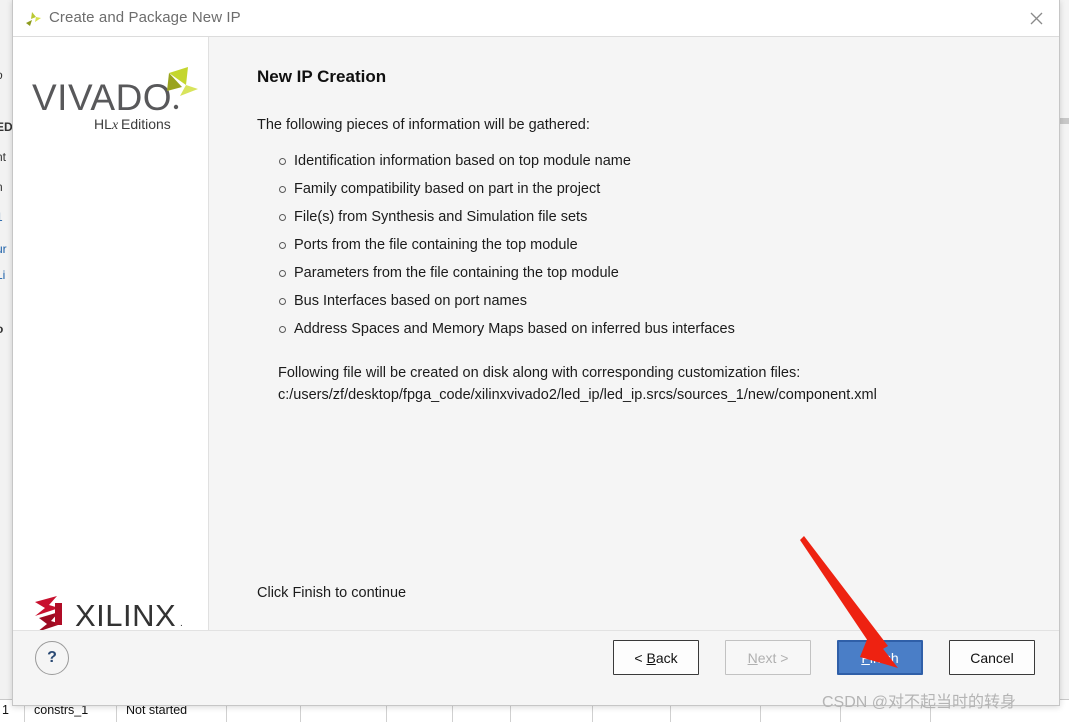  I want to click on background-fragment: nt, so click(3, 157).